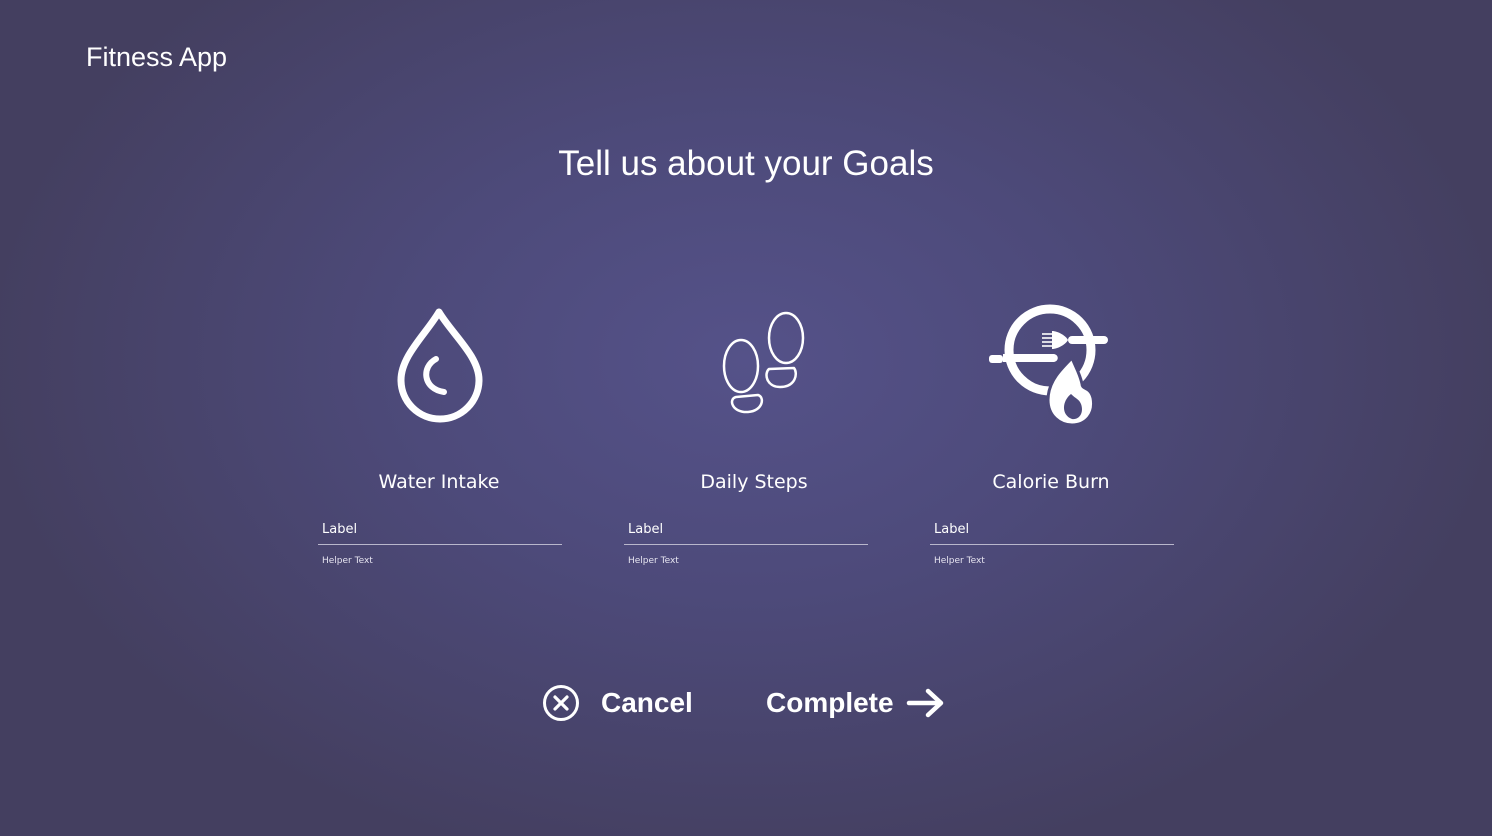  What do you see at coordinates (1051, 482) in the screenshot?
I see `goal-name-calorie-burn: Calorie Burn` at bounding box center [1051, 482].